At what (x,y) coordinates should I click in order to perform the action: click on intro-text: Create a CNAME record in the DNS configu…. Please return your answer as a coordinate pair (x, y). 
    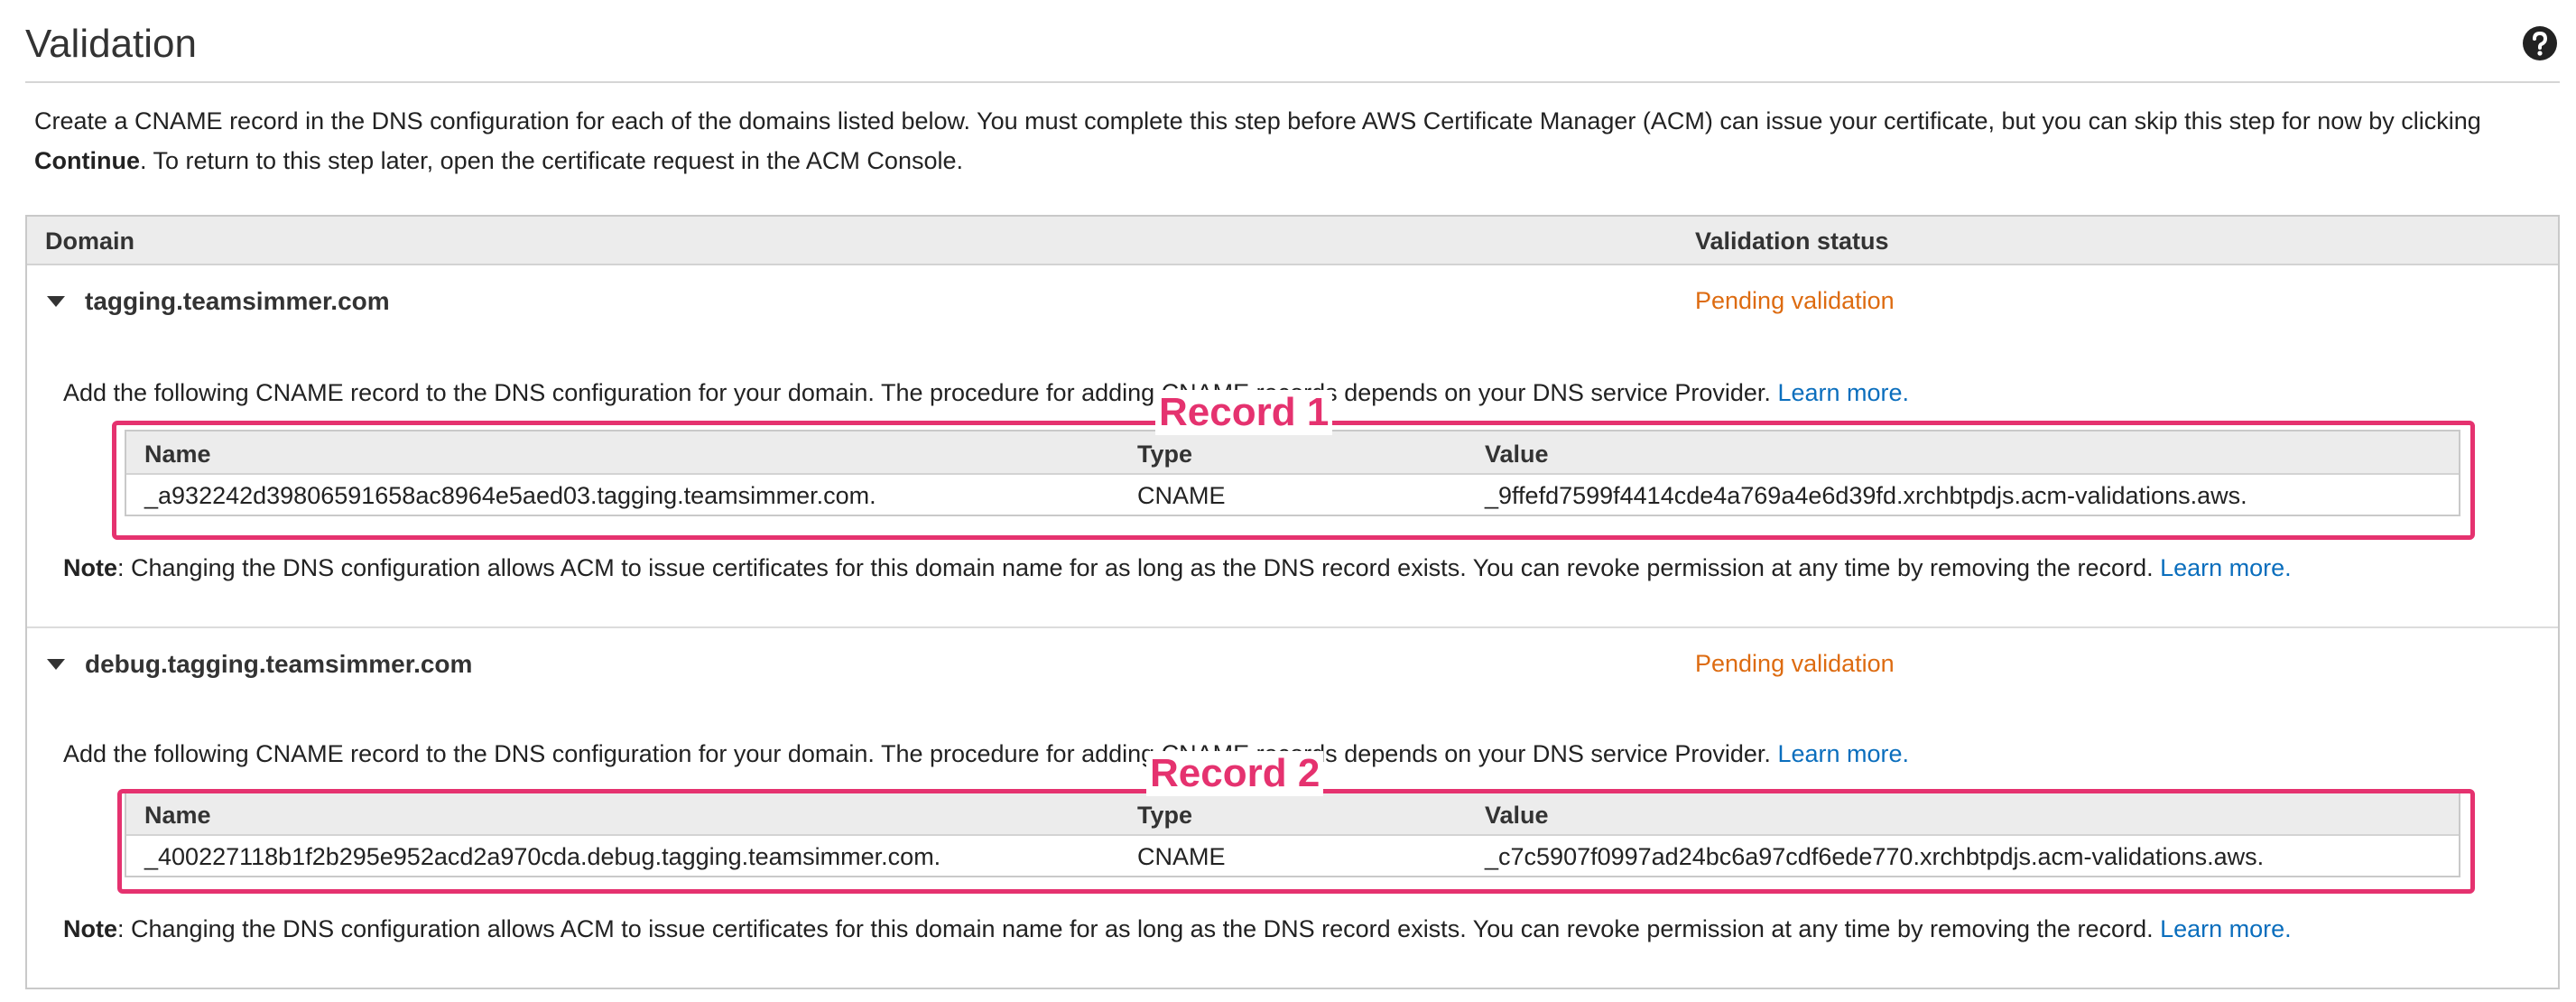
    Looking at the image, I should click on (1293, 141).